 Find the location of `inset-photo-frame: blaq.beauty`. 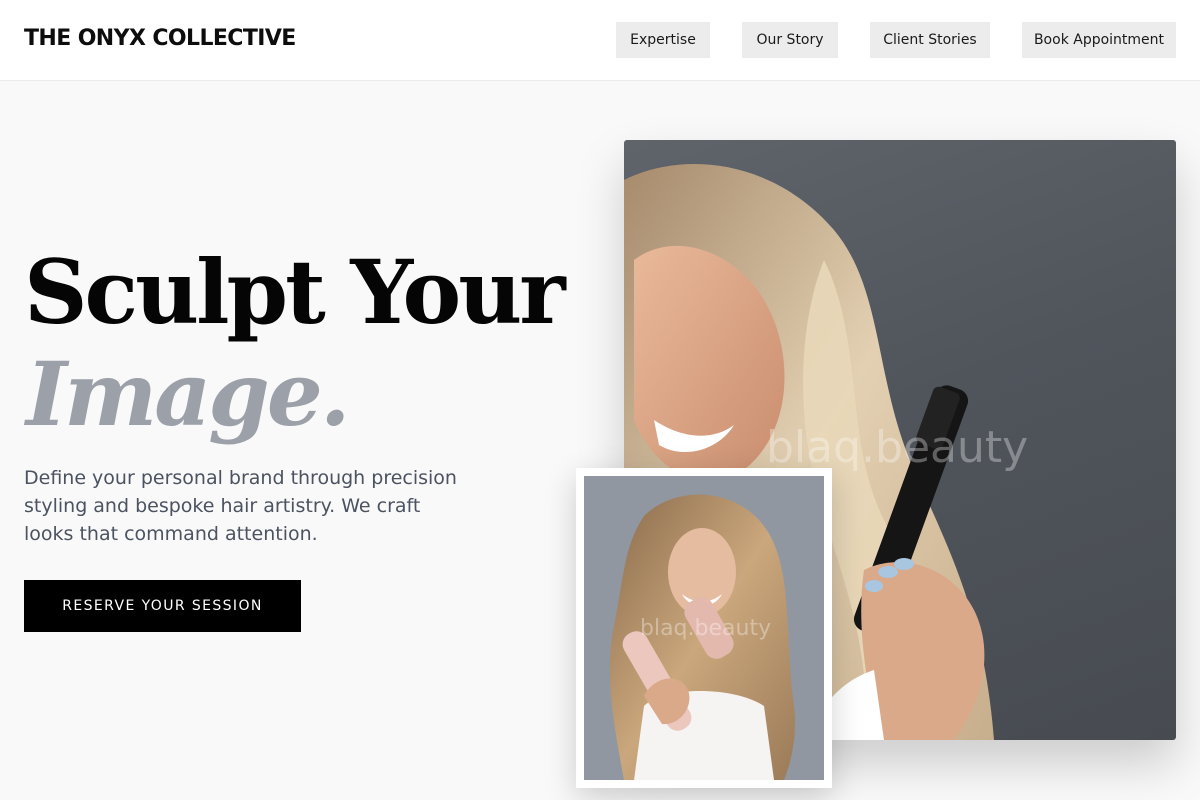

inset-photo-frame: blaq.beauty is located at coordinates (704, 628).